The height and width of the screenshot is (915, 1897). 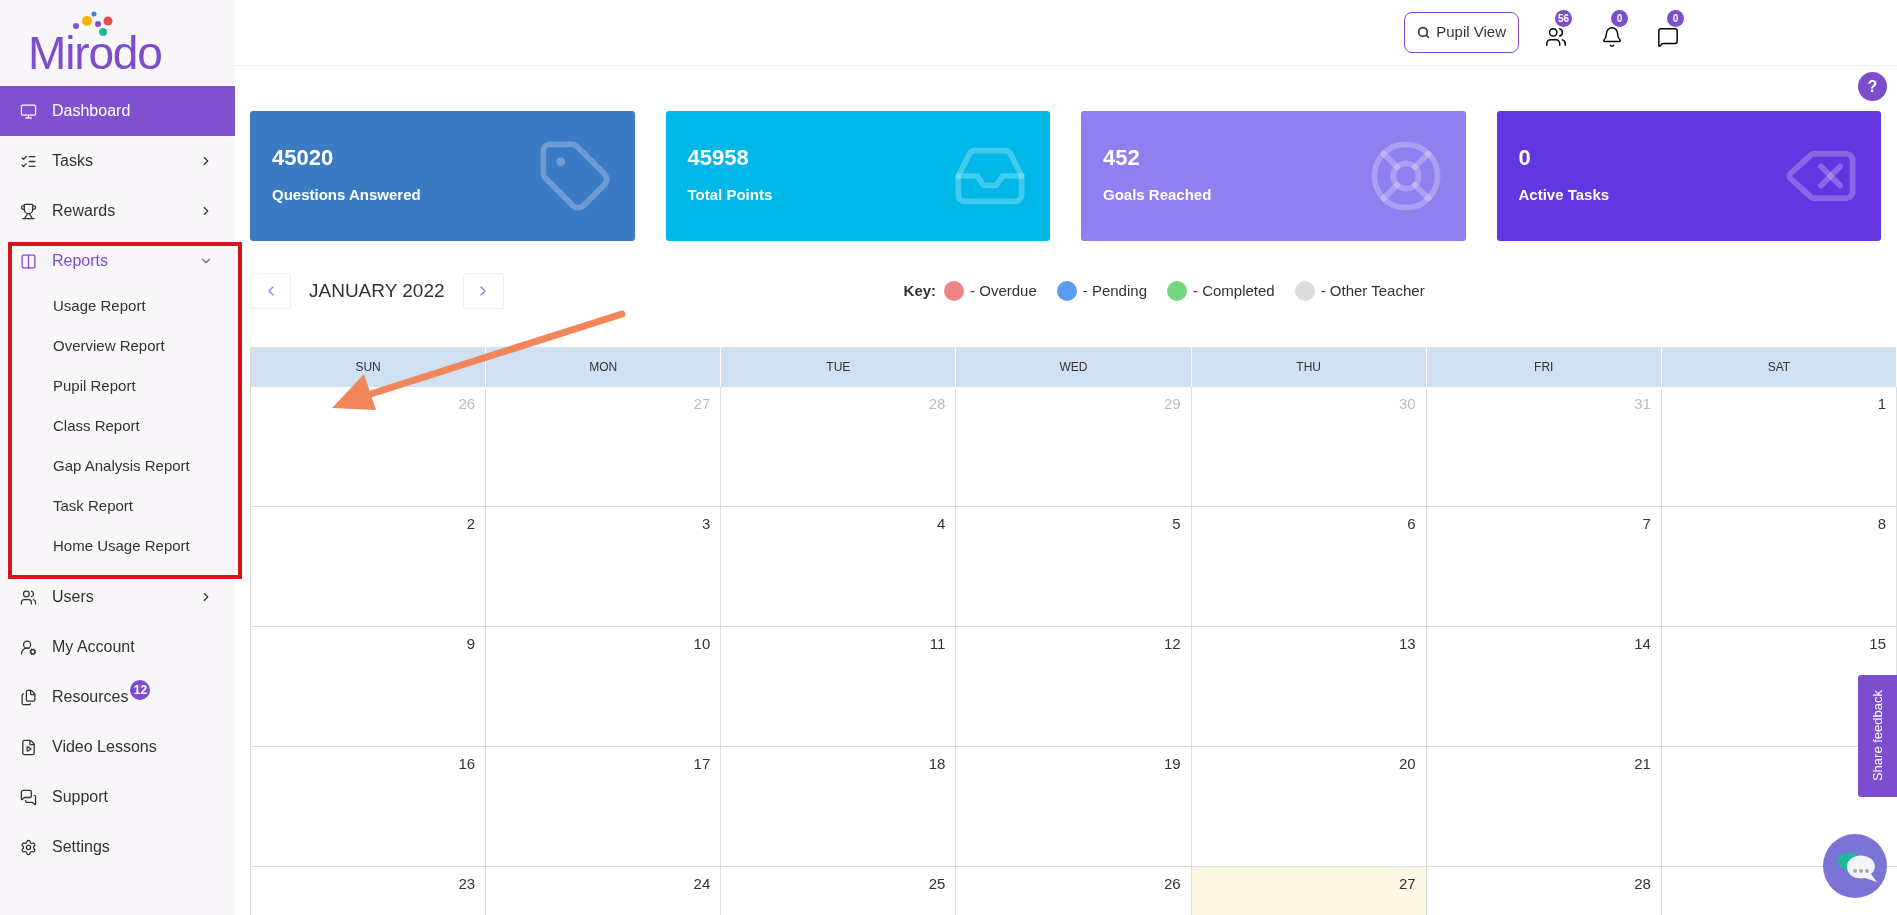 What do you see at coordinates (1564, 195) in the screenshot?
I see `stat-label: Active Tasks` at bounding box center [1564, 195].